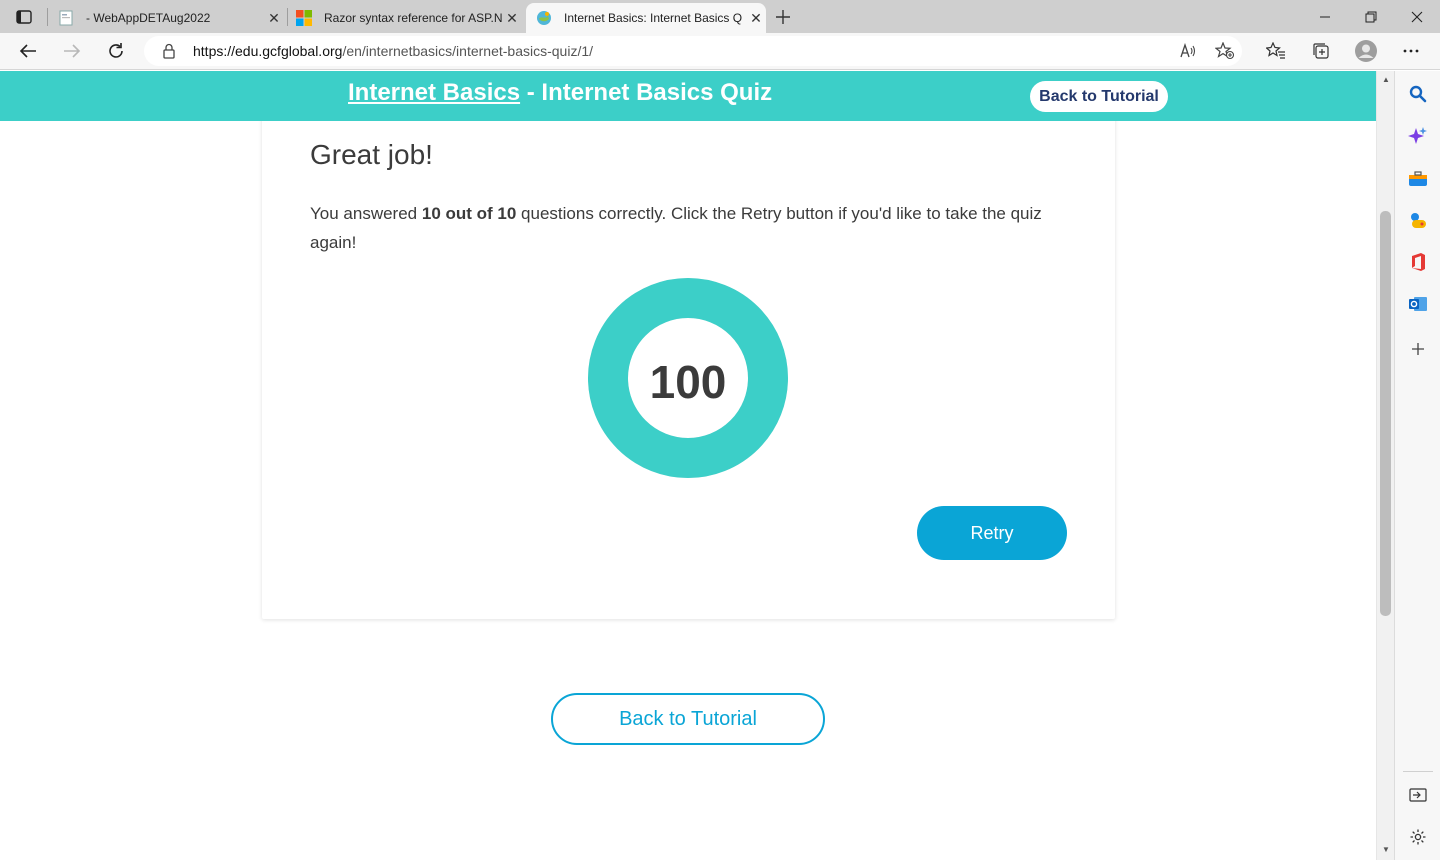 The image size is (1440, 860). What do you see at coordinates (1366, 51) in the screenshot?
I see `profile-avatar` at bounding box center [1366, 51].